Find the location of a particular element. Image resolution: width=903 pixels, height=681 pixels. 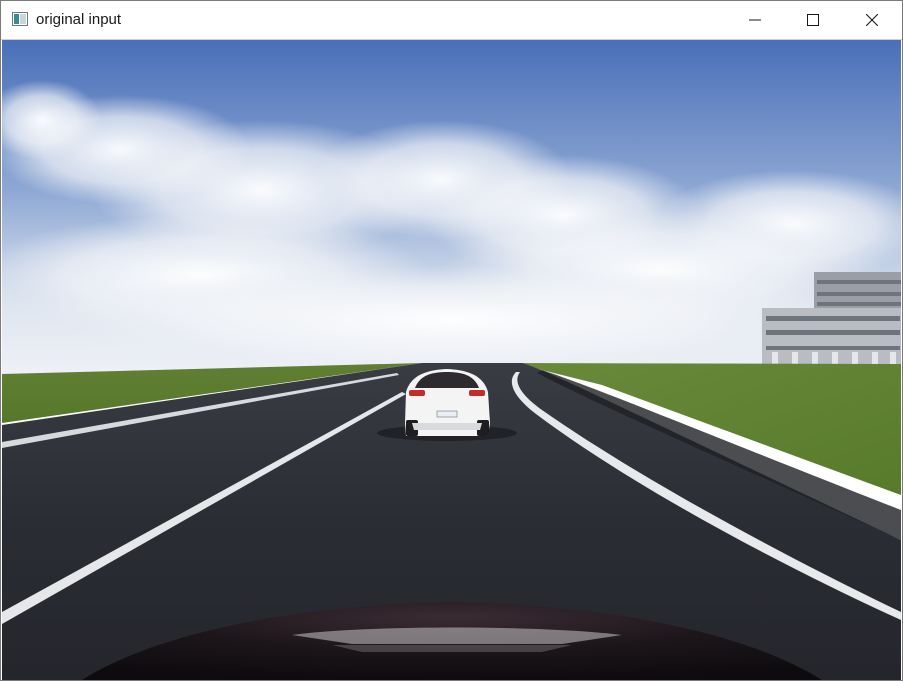

maximize-icon is located at coordinates (813, 20).